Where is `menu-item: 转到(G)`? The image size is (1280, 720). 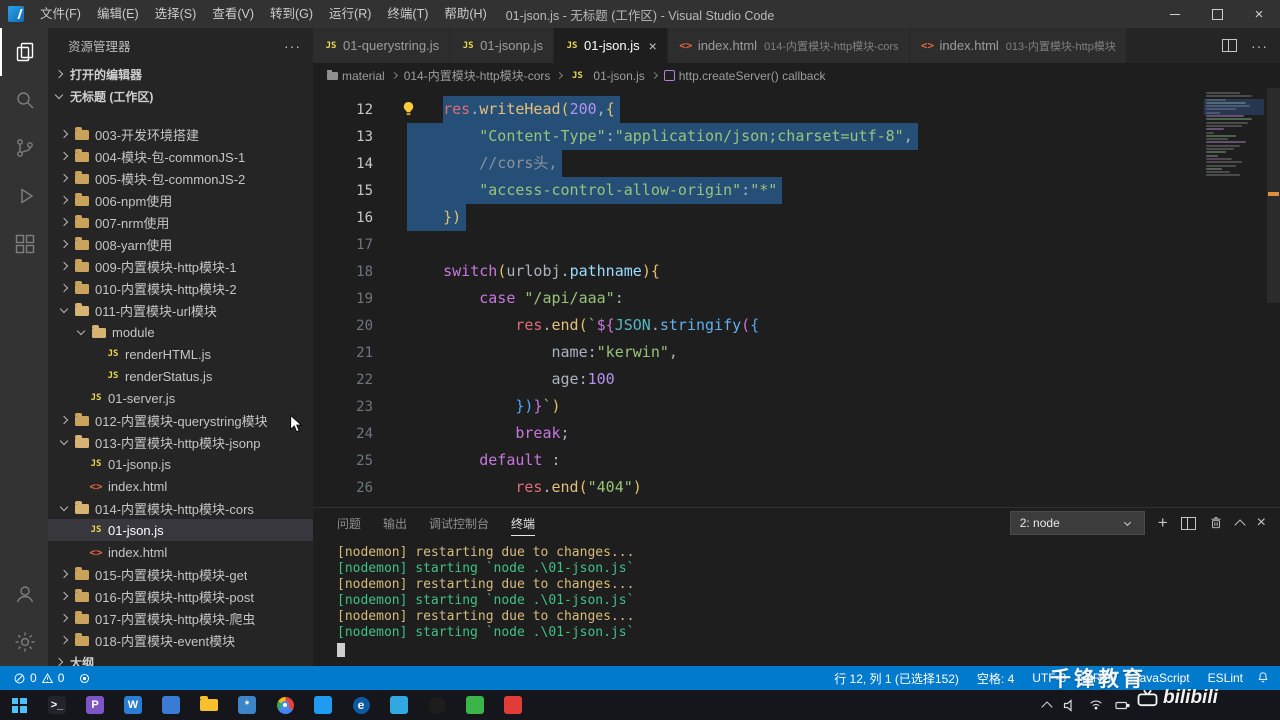
menu-item: 转到(G) is located at coordinates (291, 14).